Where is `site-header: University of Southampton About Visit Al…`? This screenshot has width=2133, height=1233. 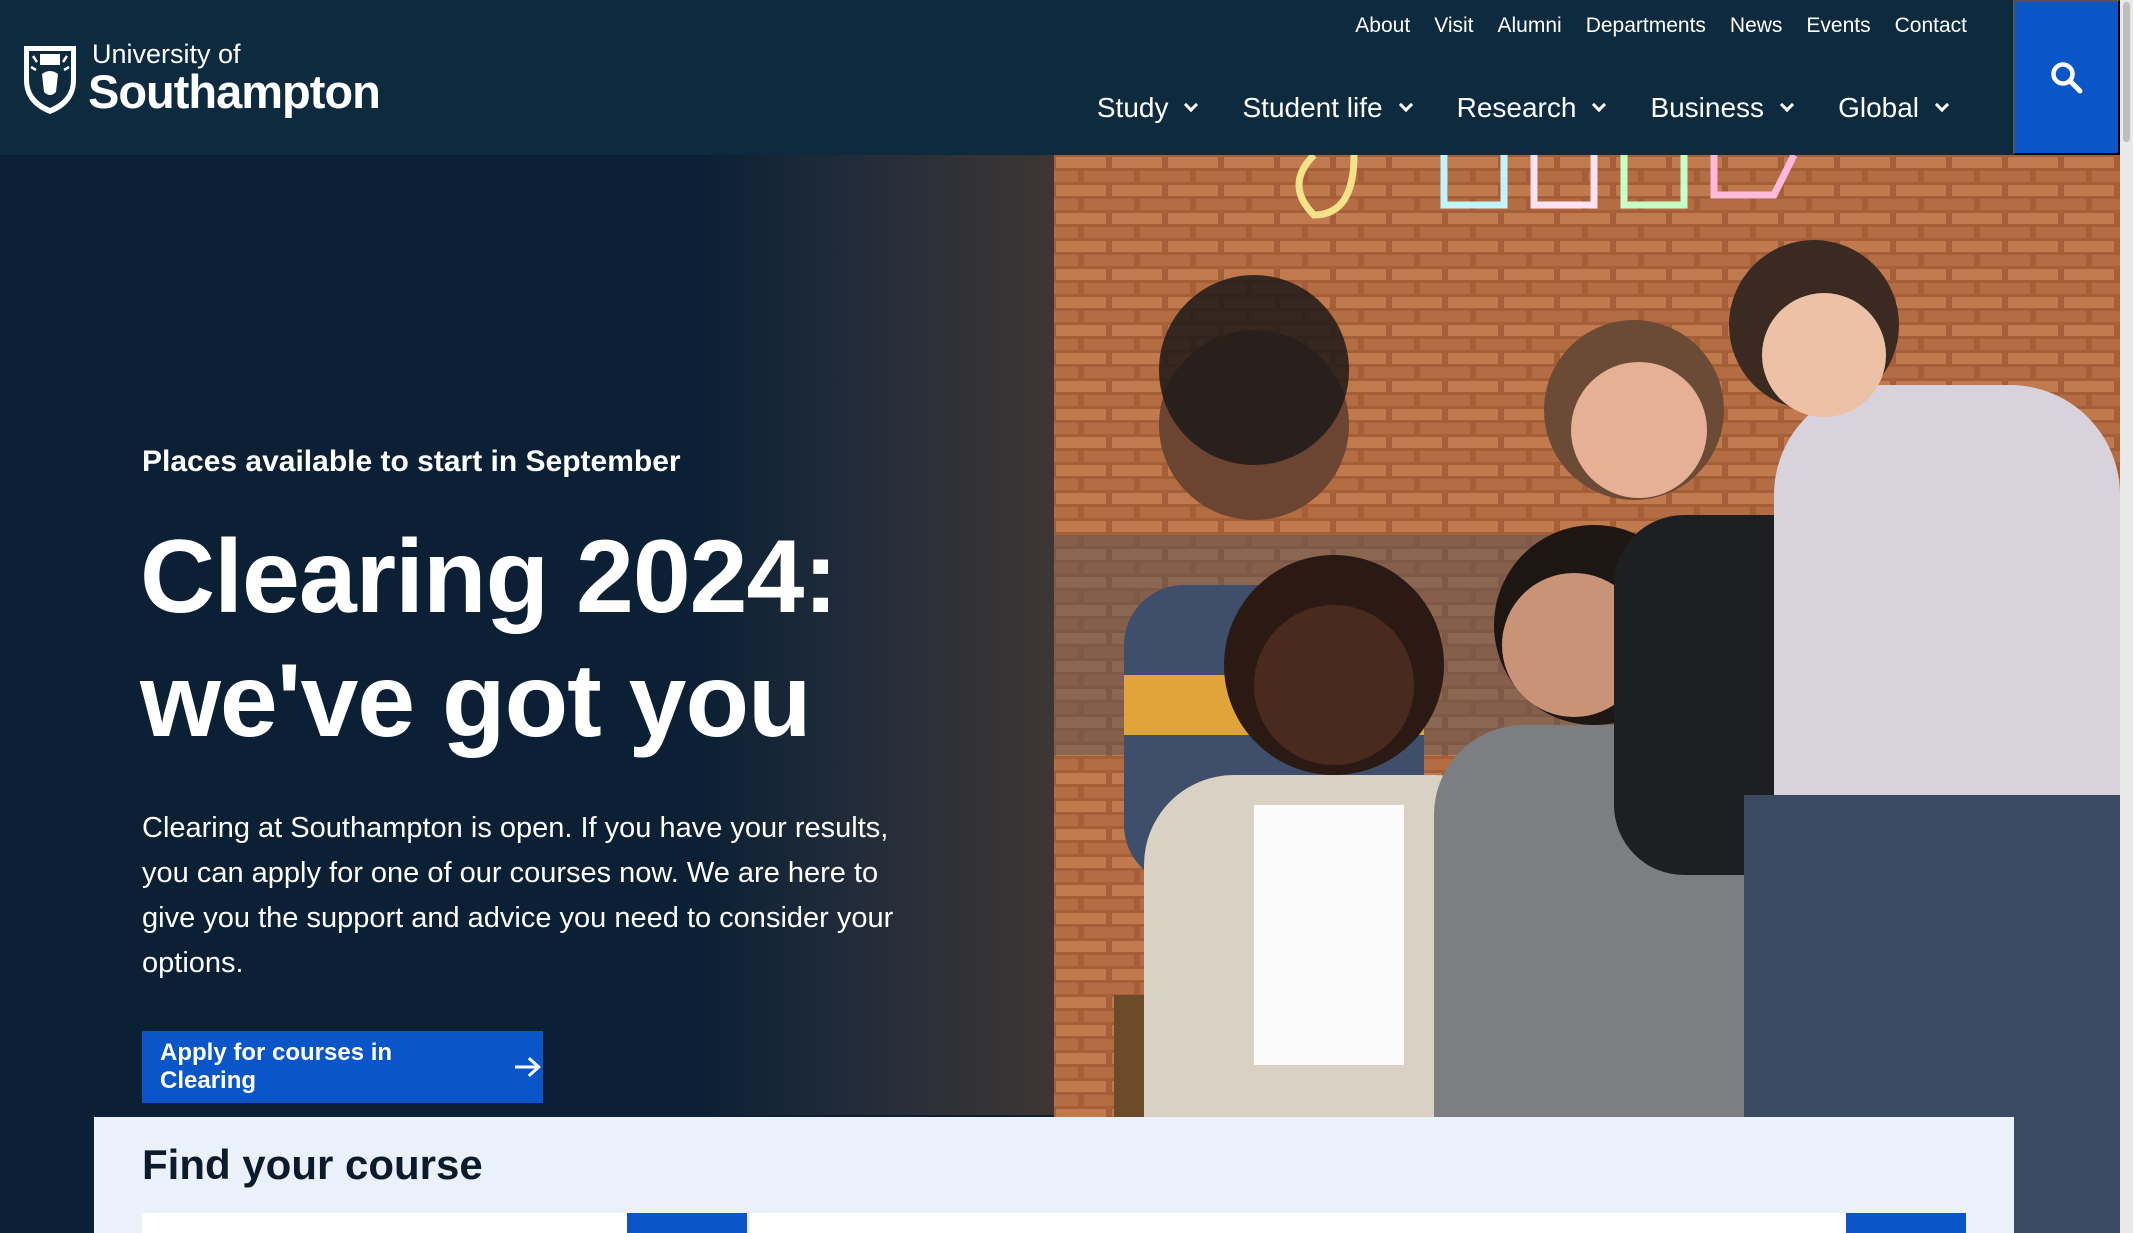 site-header: University of Southampton About Visit Al… is located at coordinates (1006, 77).